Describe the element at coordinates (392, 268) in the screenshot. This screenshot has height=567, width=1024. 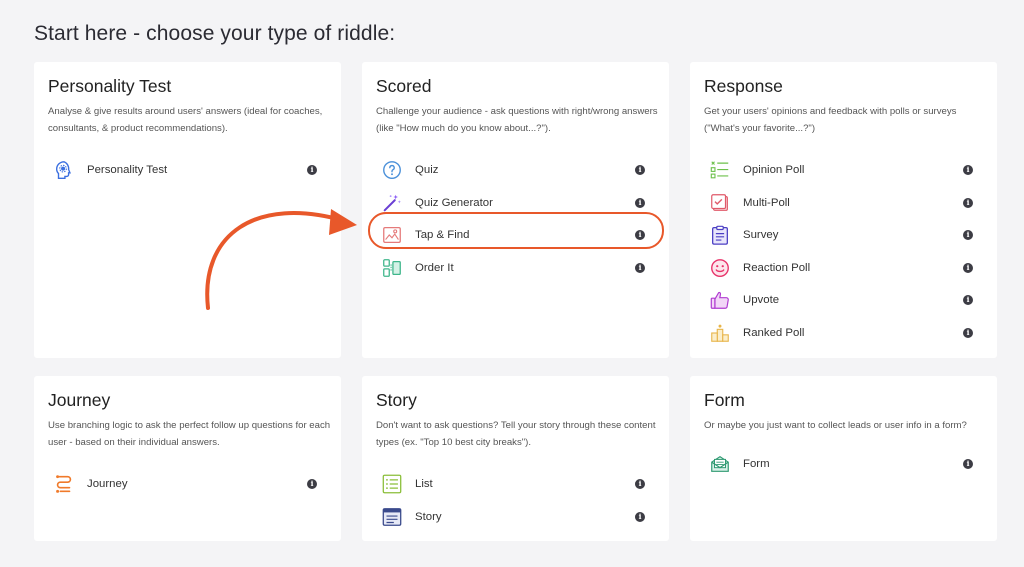
I see `order-blocks-icon` at that location.